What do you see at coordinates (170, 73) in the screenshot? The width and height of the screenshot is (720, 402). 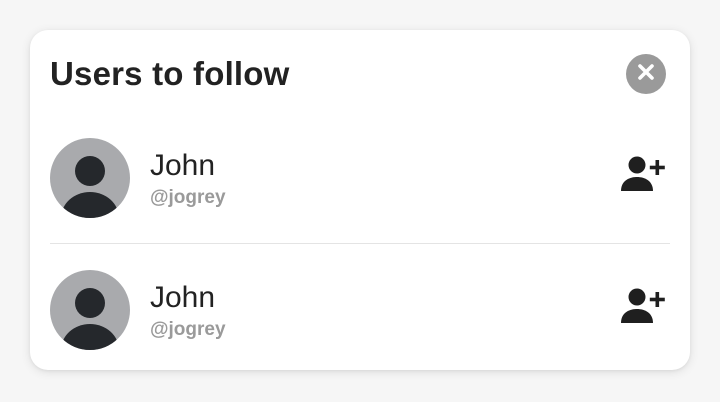 I see `panel-title: Users to follow` at bounding box center [170, 73].